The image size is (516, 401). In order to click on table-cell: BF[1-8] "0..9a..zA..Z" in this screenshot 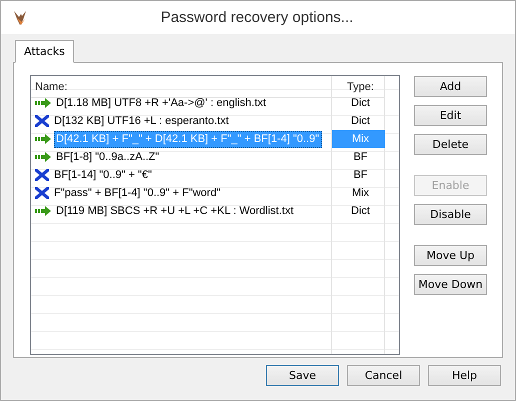, I will do `click(108, 157)`.